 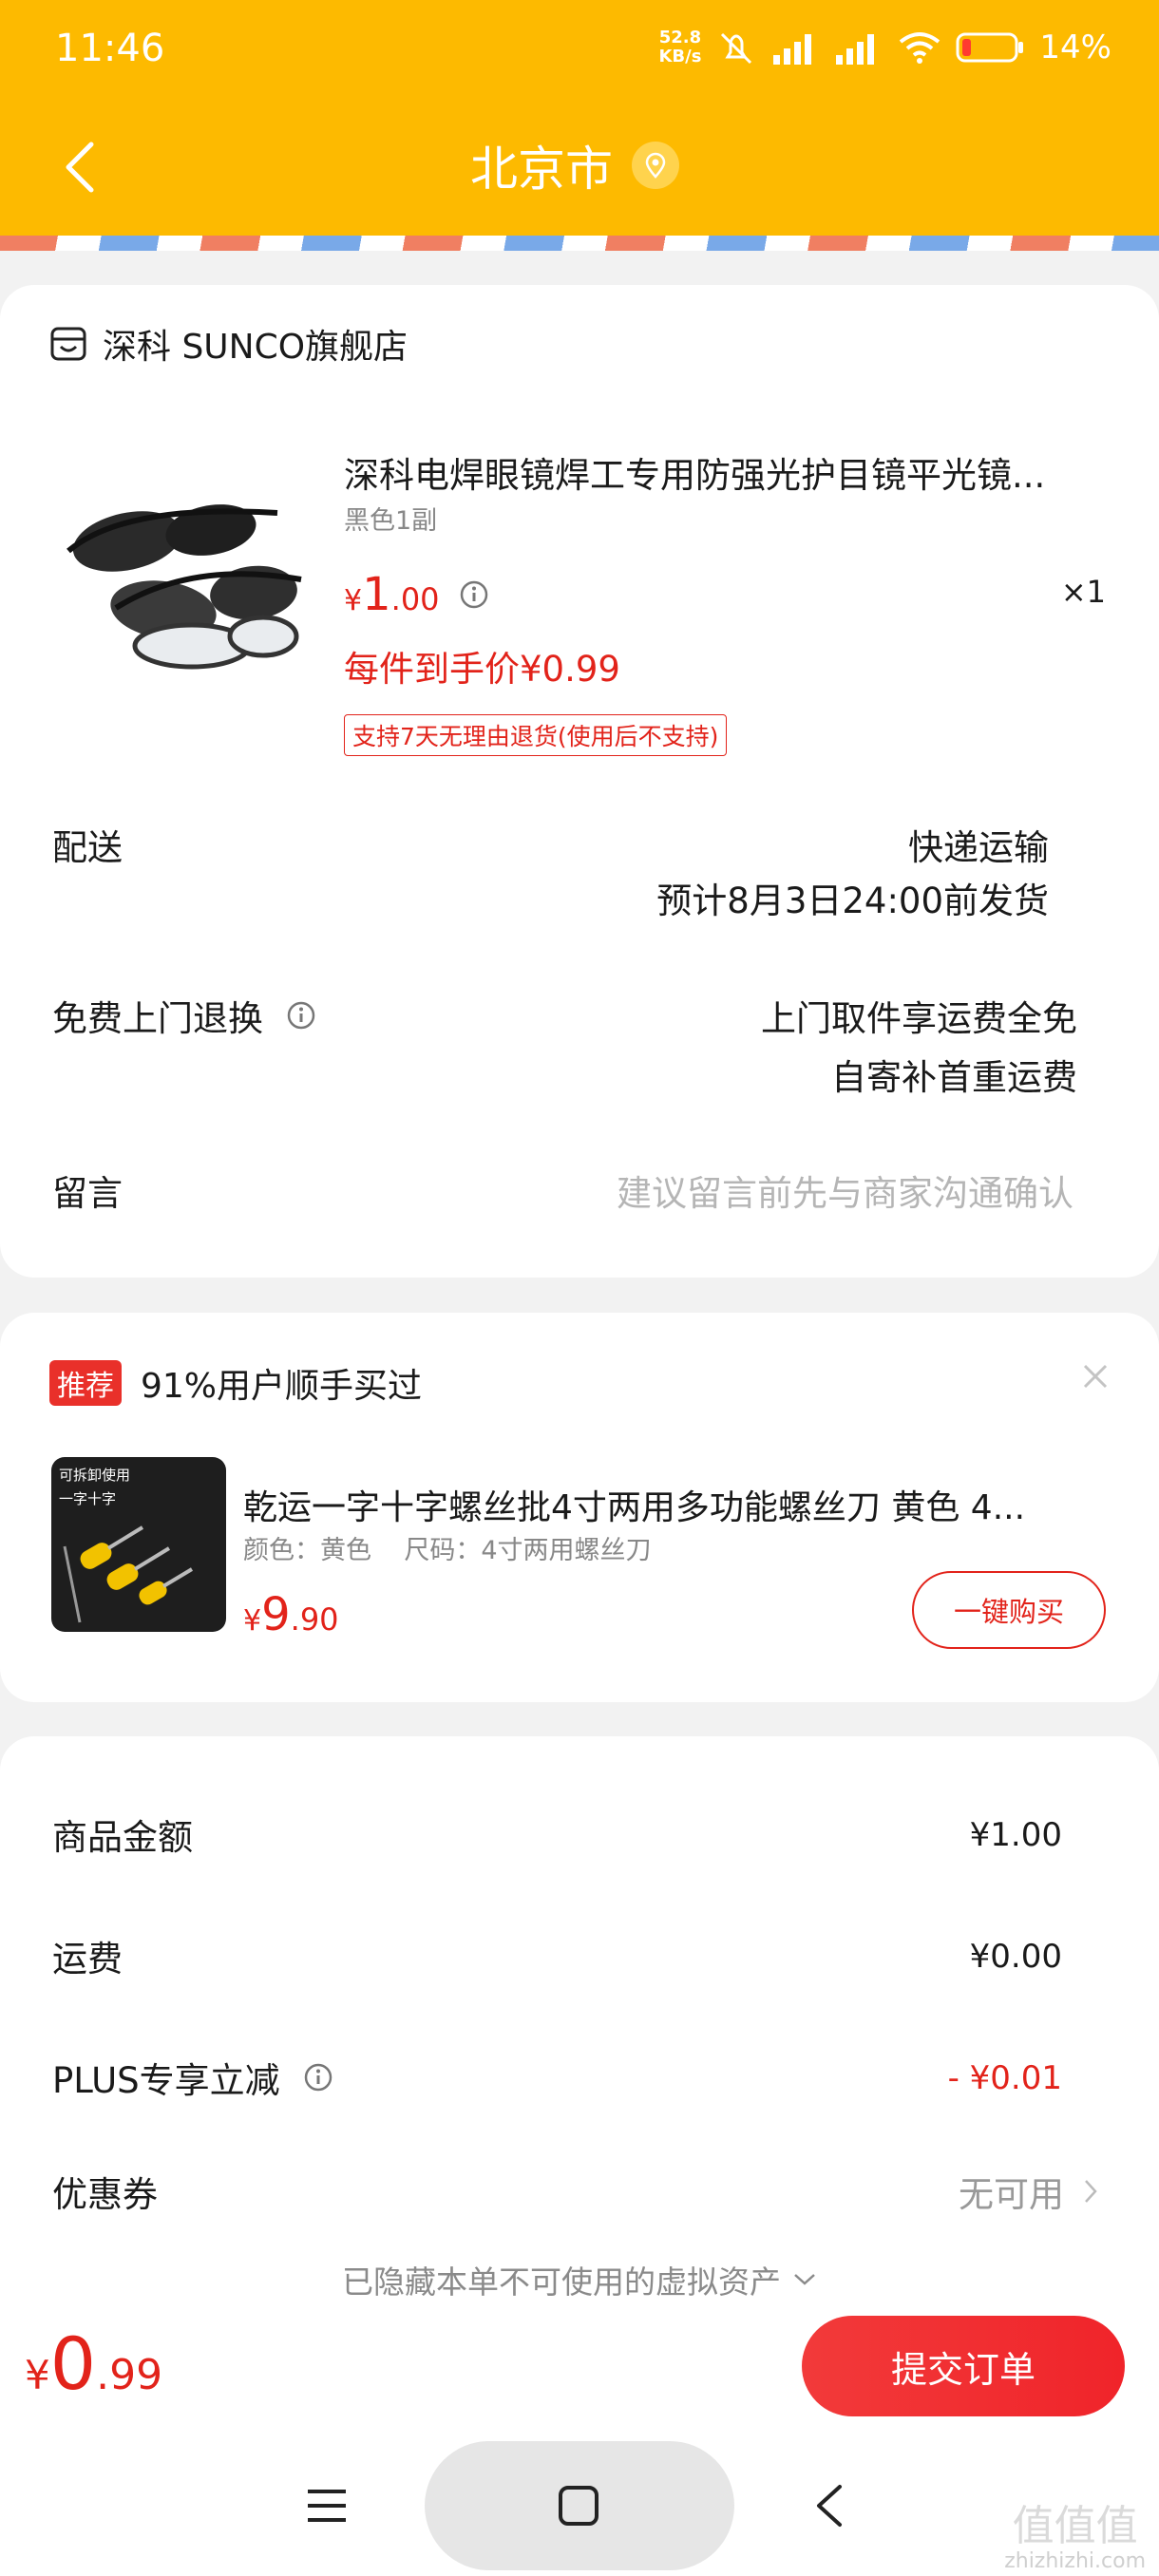 I want to click on delivery-method: 快递运输, so click(x=978, y=844).